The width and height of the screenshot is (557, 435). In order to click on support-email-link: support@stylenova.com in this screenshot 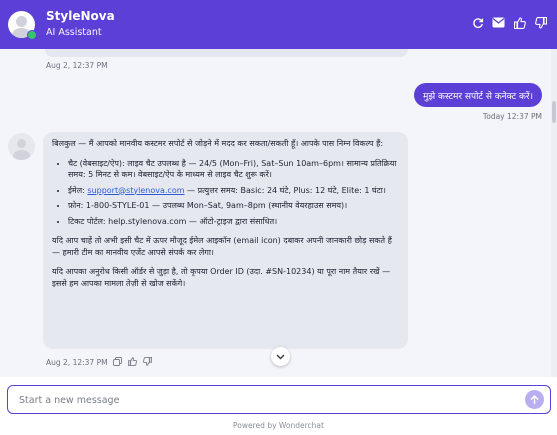, I will do `click(135, 190)`.